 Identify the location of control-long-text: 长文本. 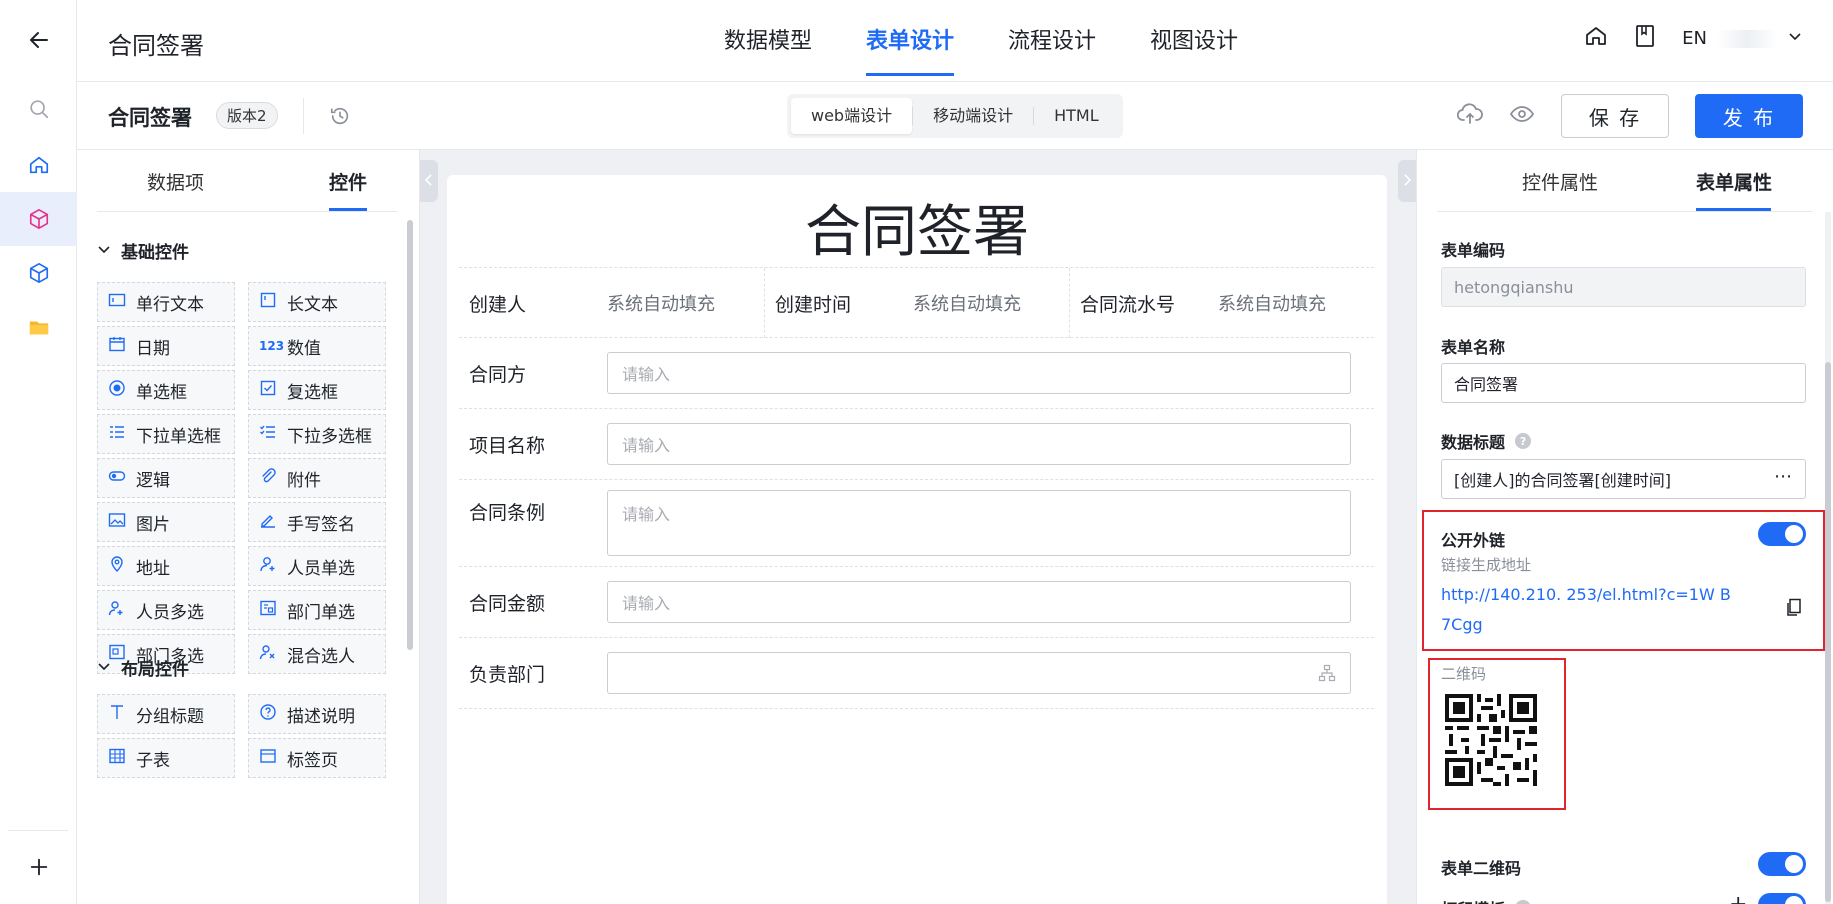
(317, 302).